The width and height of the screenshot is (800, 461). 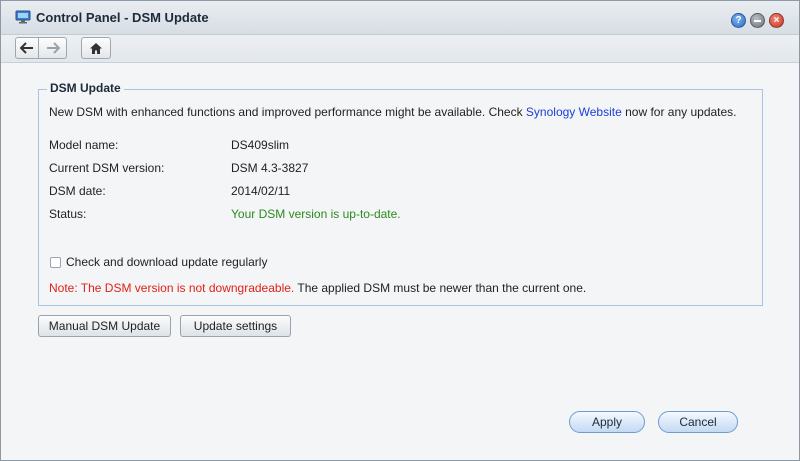 I want to click on manual-dsm-update-button: Manual DSM Update, so click(x=104, y=326).